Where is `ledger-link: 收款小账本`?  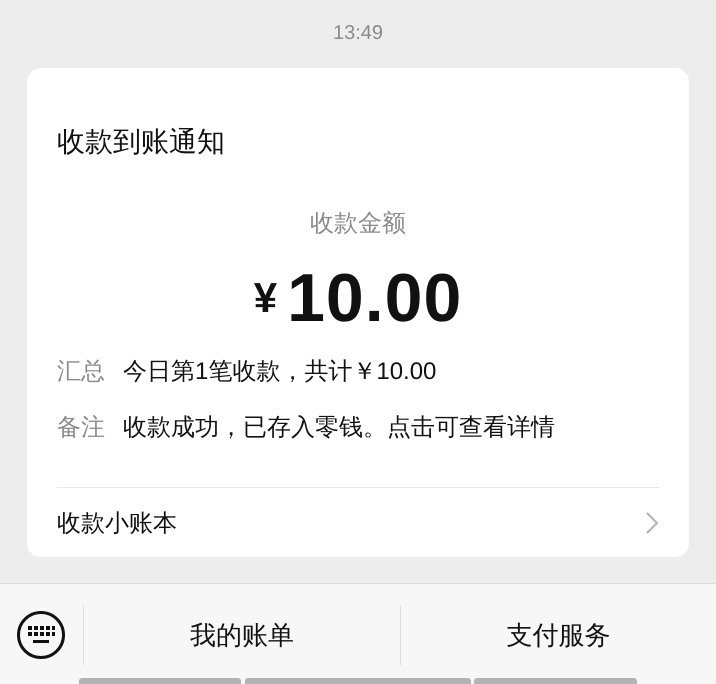
ledger-link: 收款小账本 is located at coordinates (117, 523).